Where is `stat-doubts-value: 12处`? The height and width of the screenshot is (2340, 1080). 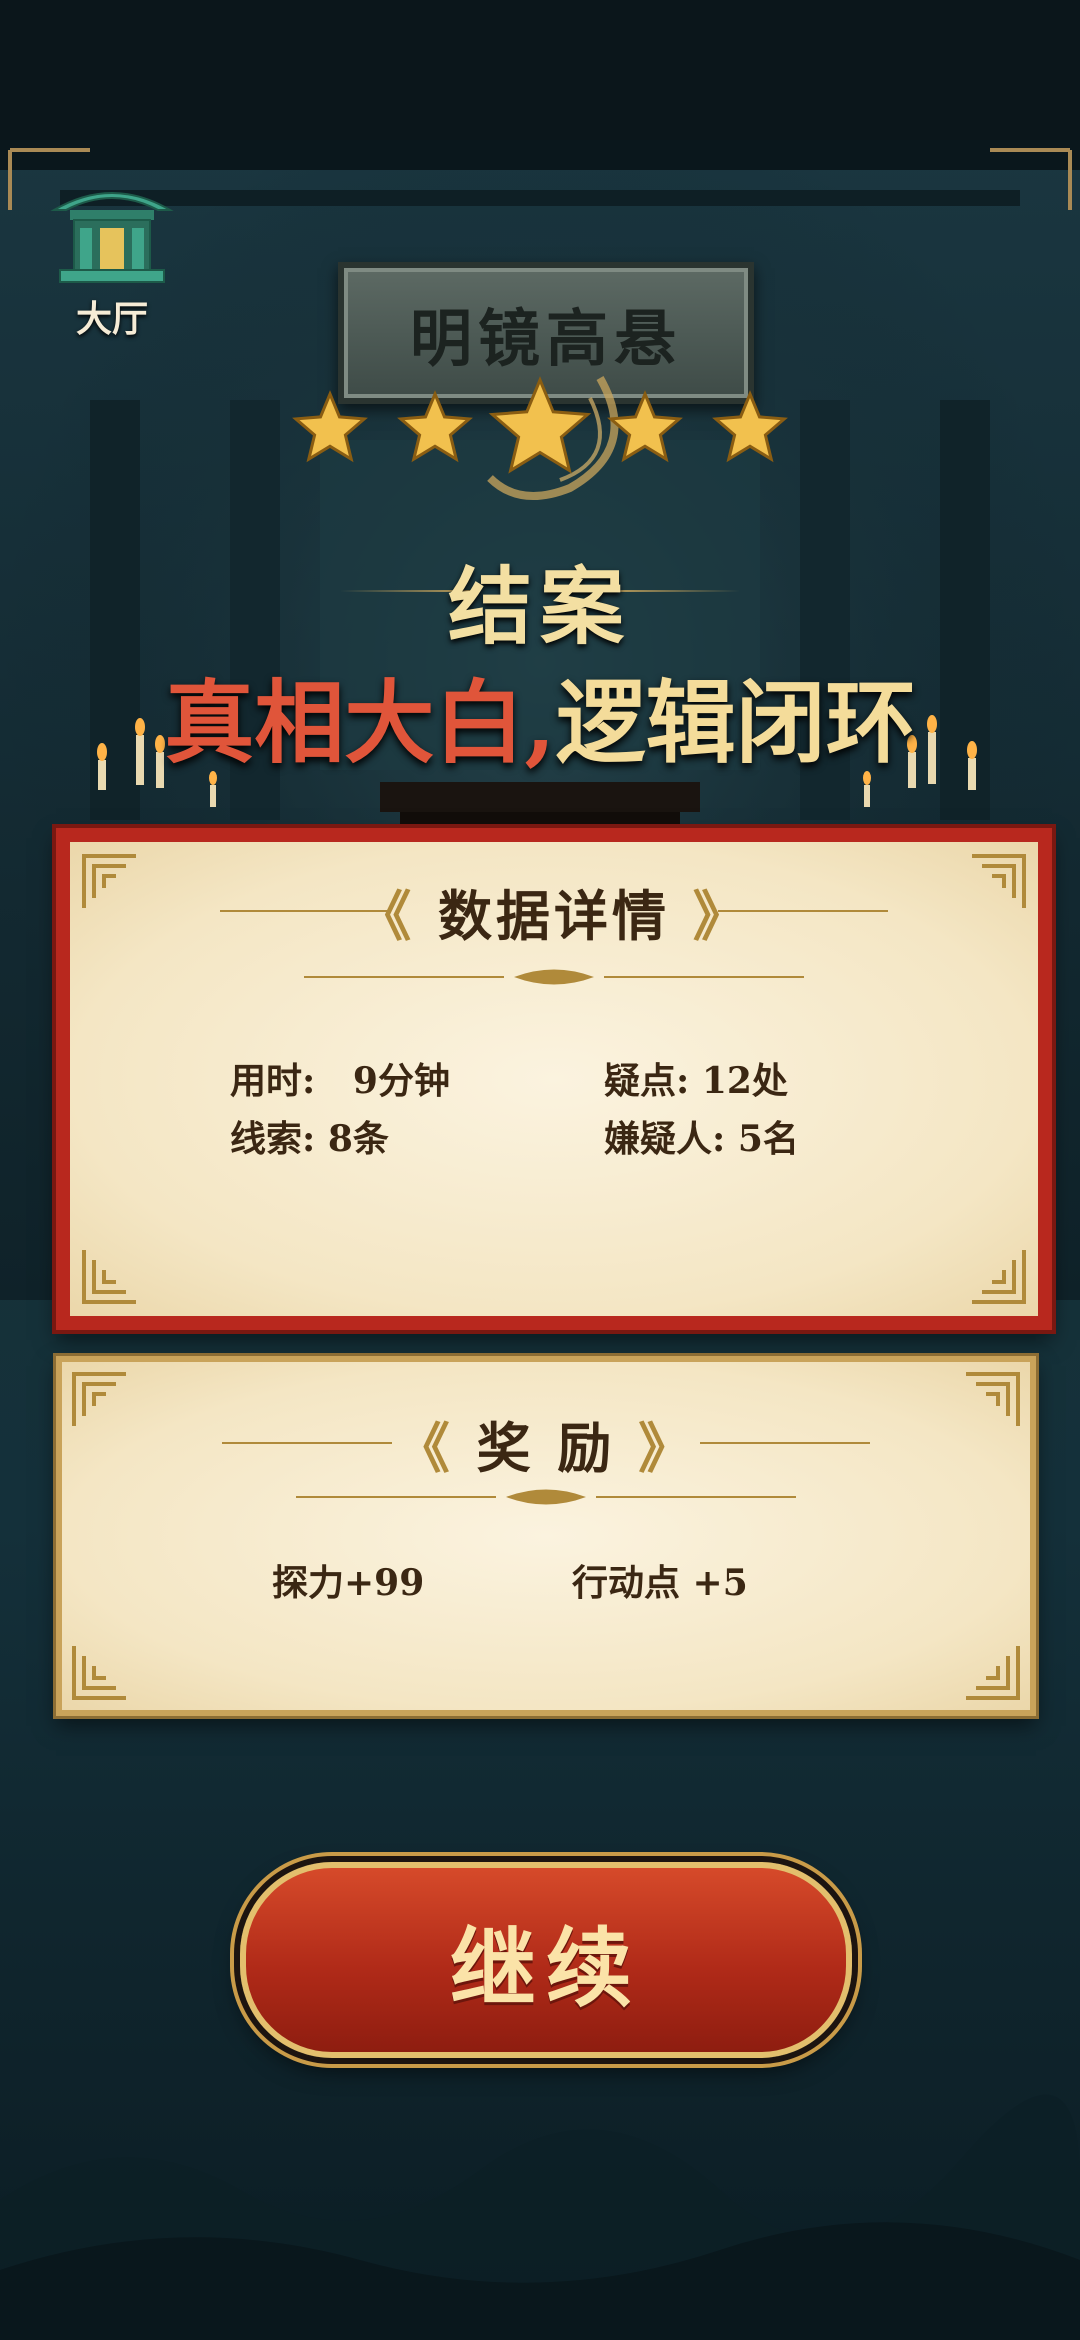
stat-doubts-value: 12处 is located at coordinates (744, 1081).